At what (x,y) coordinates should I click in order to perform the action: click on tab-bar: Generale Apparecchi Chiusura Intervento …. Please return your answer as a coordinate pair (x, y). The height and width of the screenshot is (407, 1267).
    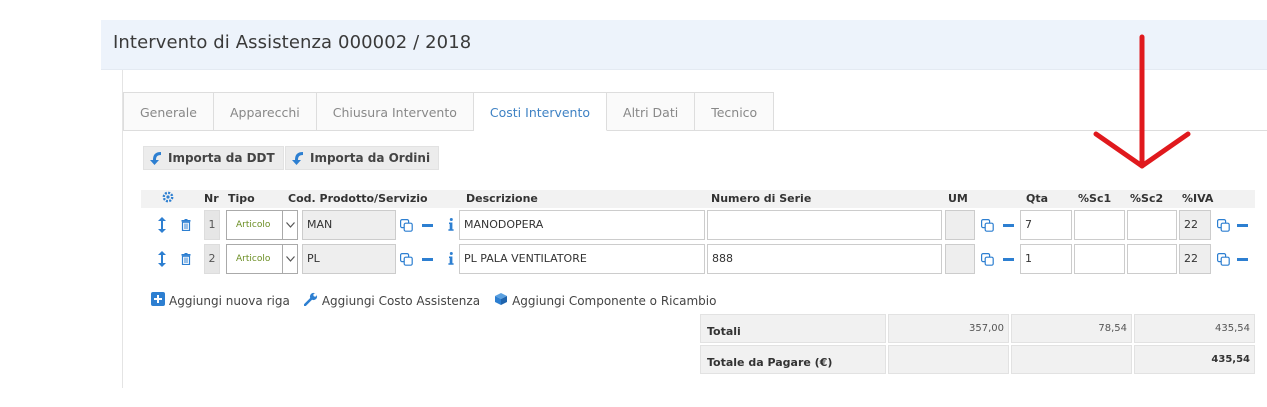
    Looking at the image, I should click on (449, 111).